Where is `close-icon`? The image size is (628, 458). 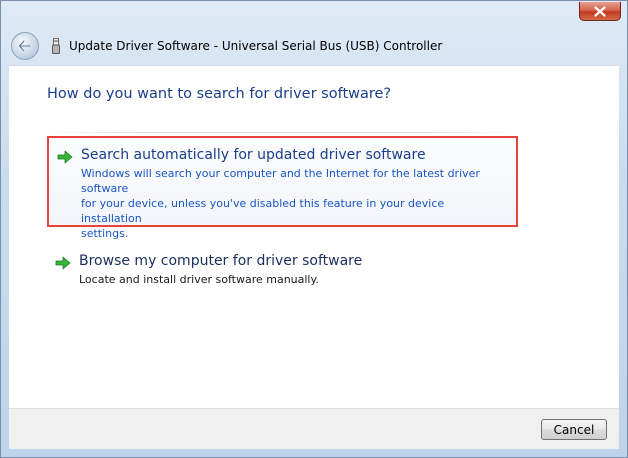 close-icon is located at coordinates (600, 11).